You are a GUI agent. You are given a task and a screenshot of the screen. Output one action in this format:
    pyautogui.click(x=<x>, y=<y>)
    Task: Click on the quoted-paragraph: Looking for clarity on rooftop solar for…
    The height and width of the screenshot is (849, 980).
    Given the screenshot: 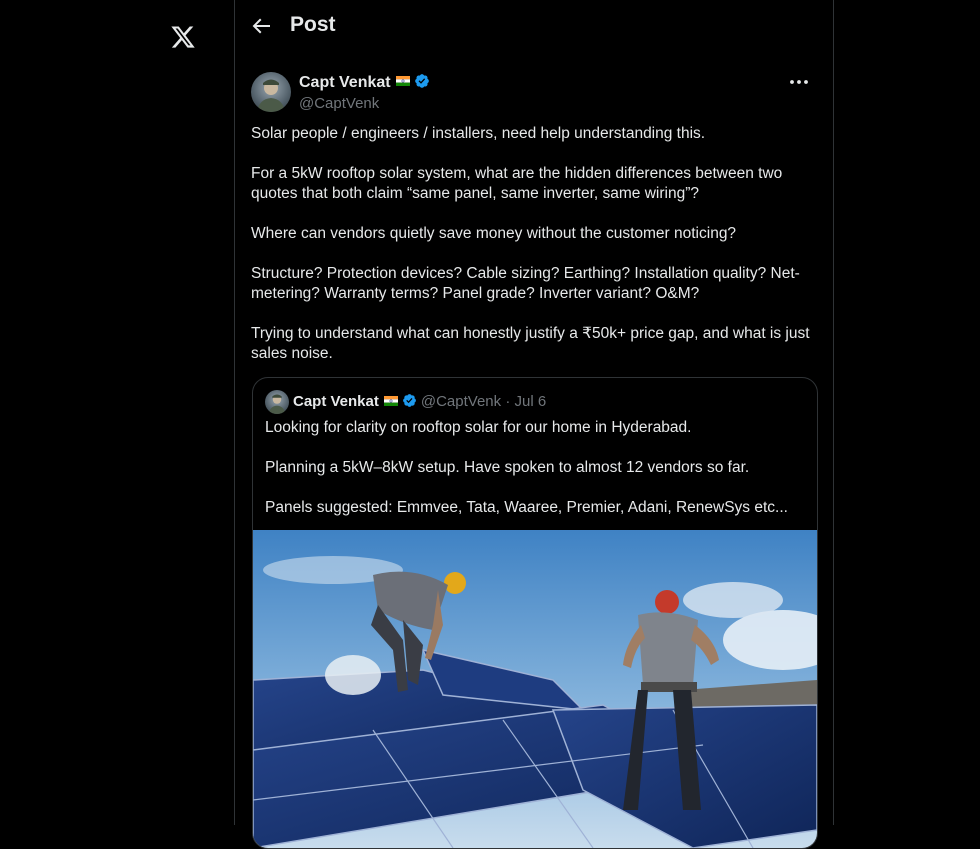 What is the action you would take?
    pyautogui.click(x=478, y=427)
    